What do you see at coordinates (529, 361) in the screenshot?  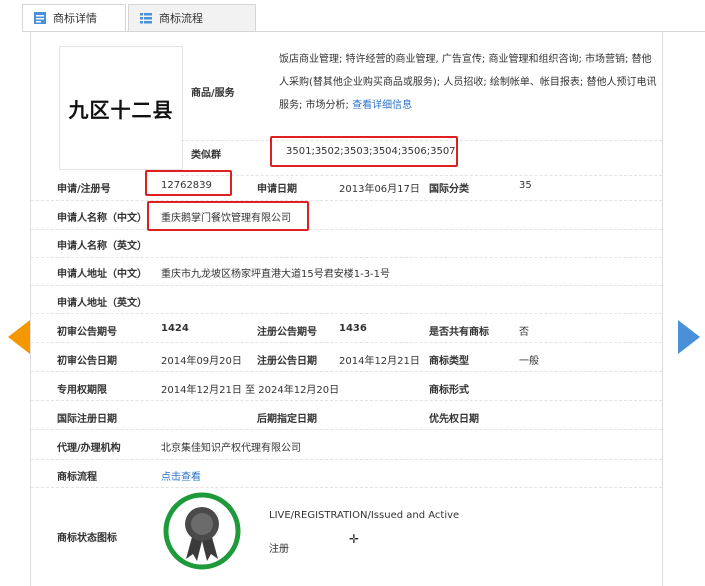 I see `tm-type-value: 一般` at bounding box center [529, 361].